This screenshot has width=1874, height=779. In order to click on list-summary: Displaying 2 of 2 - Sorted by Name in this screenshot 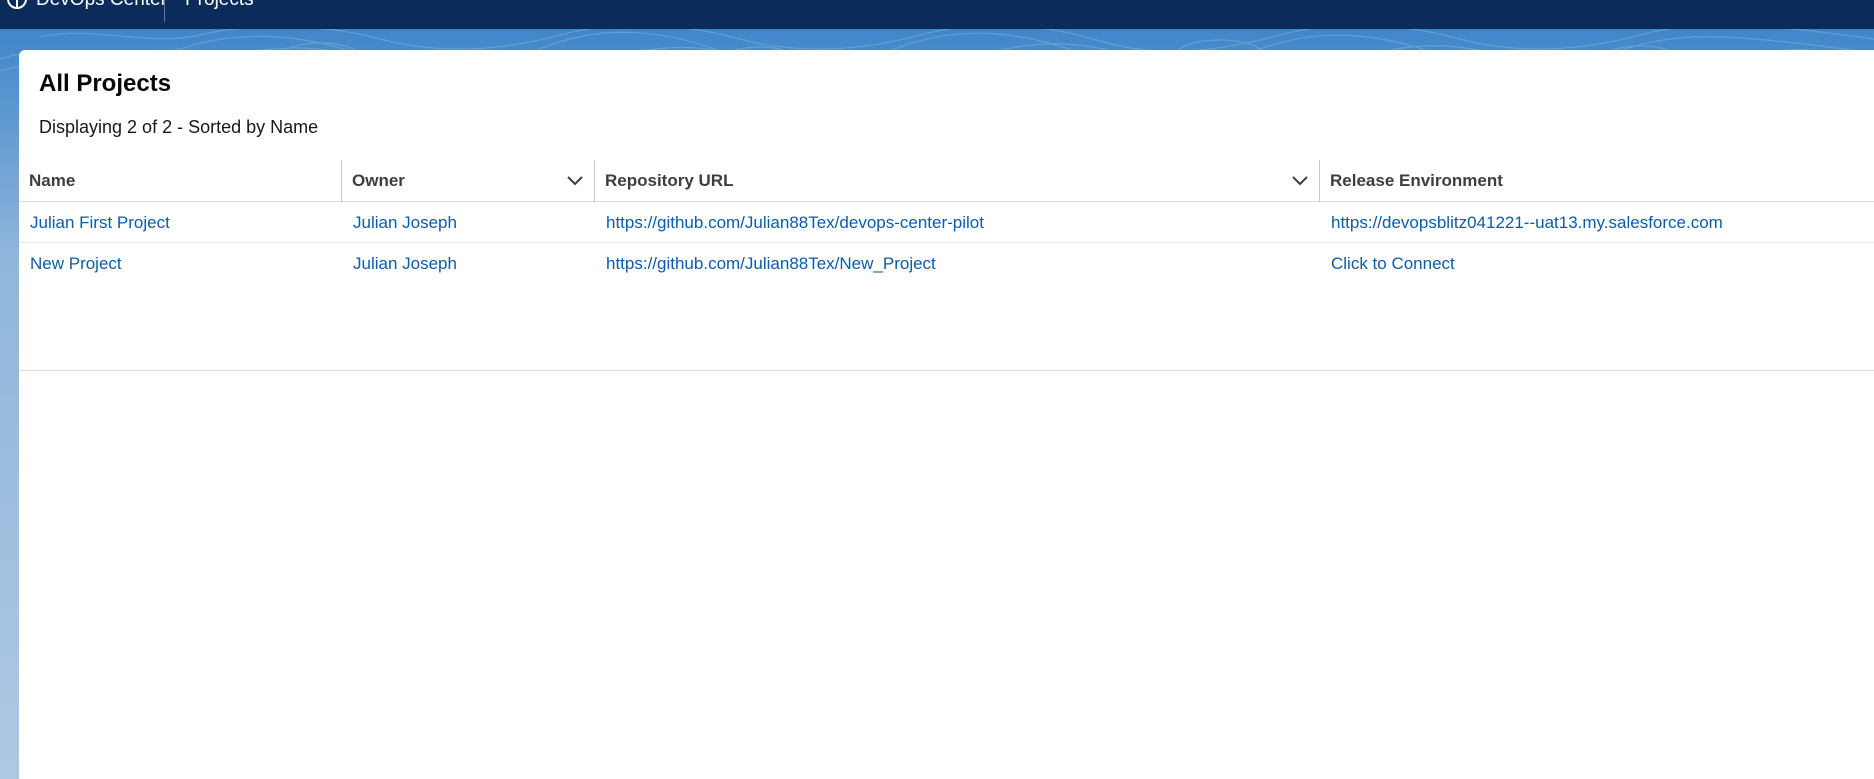, I will do `click(179, 127)`.